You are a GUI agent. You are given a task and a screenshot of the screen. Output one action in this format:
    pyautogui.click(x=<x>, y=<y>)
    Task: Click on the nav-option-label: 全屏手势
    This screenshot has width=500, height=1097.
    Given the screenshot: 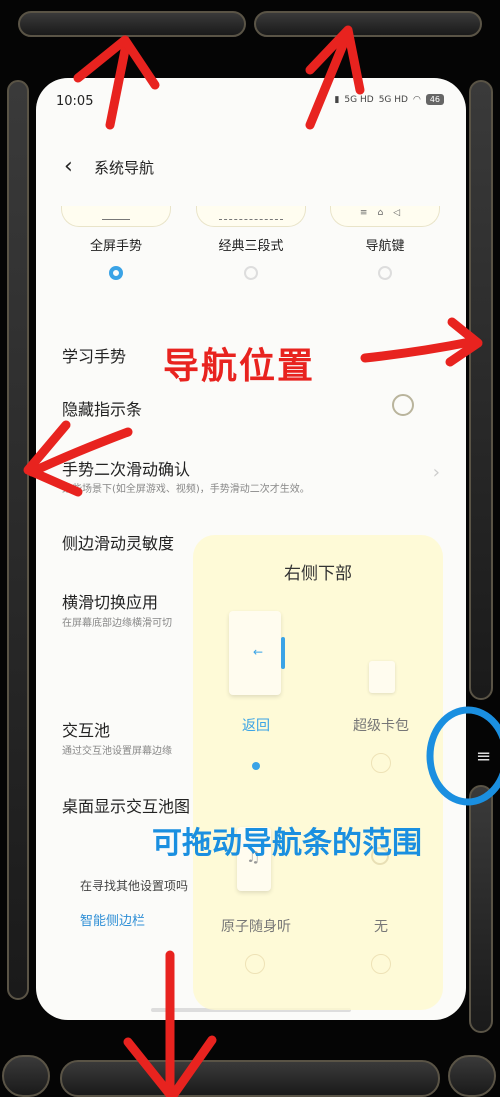 What is the action you would take?
    pyautogui.click(x=115, y=246)
    